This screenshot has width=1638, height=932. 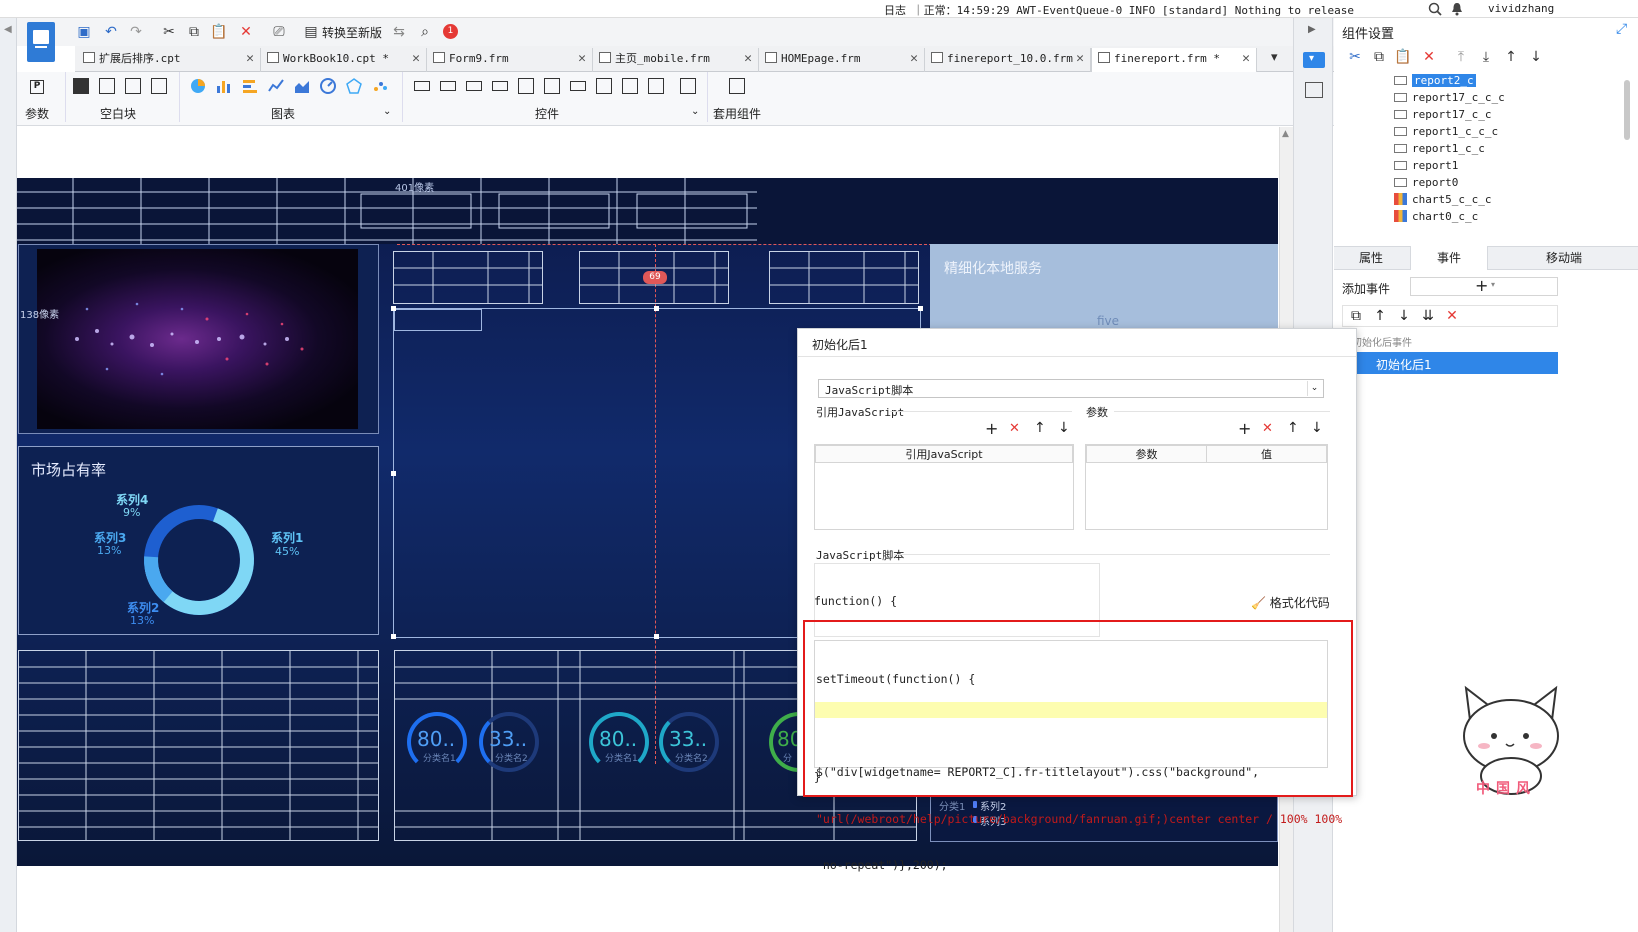 What do you see at coordinates (8, 29) in the screenshot?
I see `chevron-left-icon: ◀` at bounding box center [8, 29].